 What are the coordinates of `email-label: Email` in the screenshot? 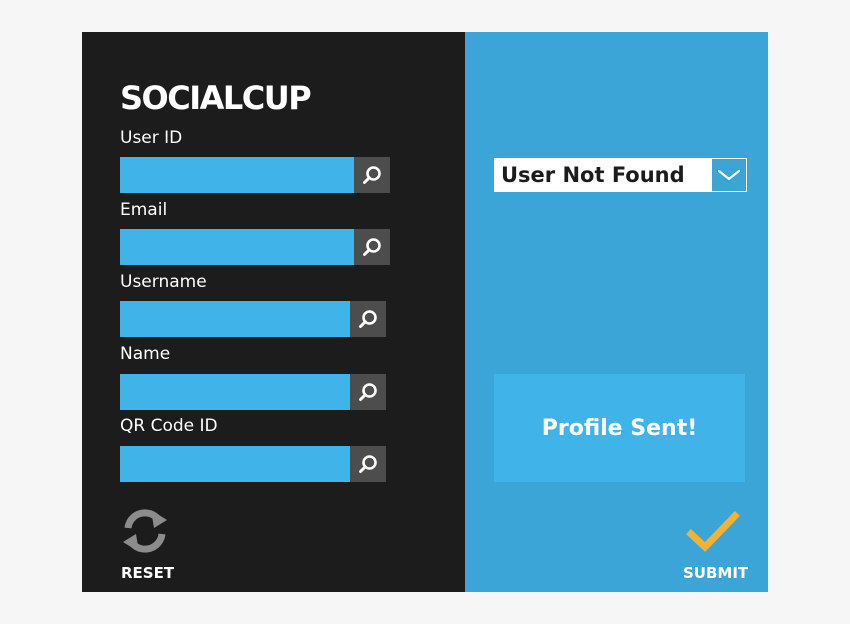 It's located at (144, 210).